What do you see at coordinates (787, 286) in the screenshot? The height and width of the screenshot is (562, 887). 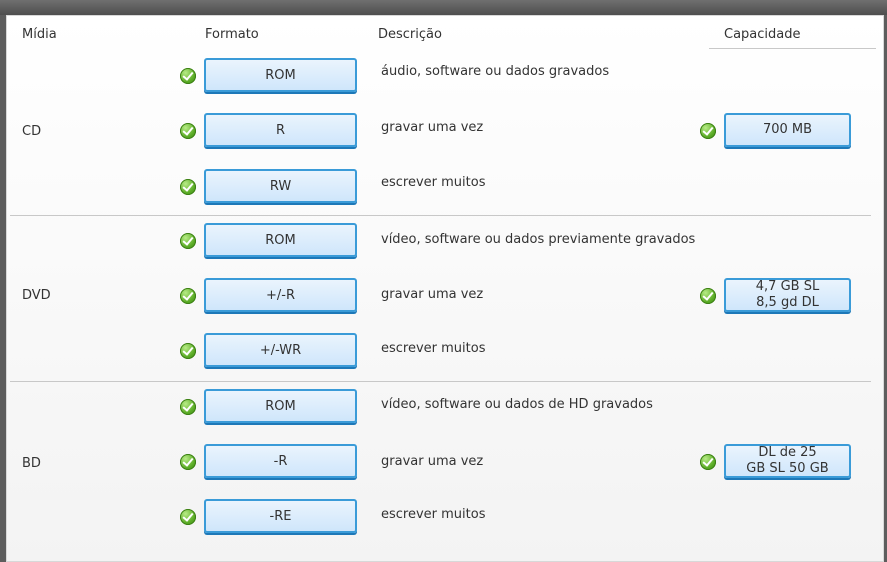 I see `capacity-line: 4,7 GB SL` at bounding box center [787, 286].